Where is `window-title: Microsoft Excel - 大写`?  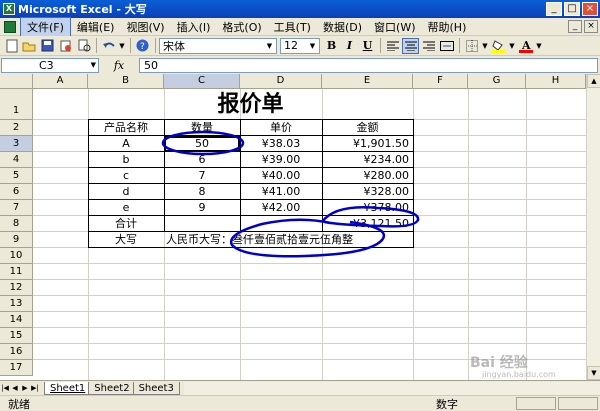 window-title: Microsoft Excel - 大写 is located at coordinates (82, 9).